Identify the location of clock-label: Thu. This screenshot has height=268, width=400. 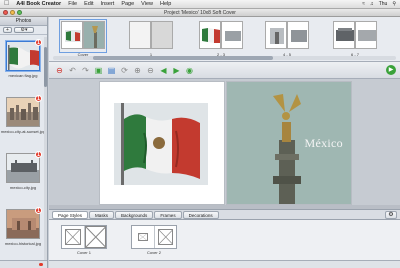
(383, 4).